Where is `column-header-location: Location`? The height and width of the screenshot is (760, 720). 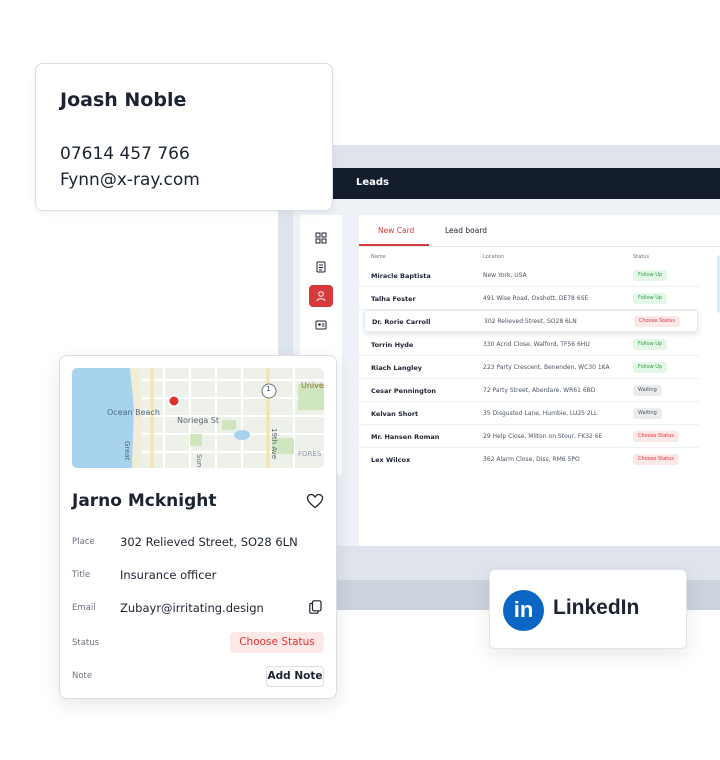
column-header-location: Location is located at coordinates (494, 257).